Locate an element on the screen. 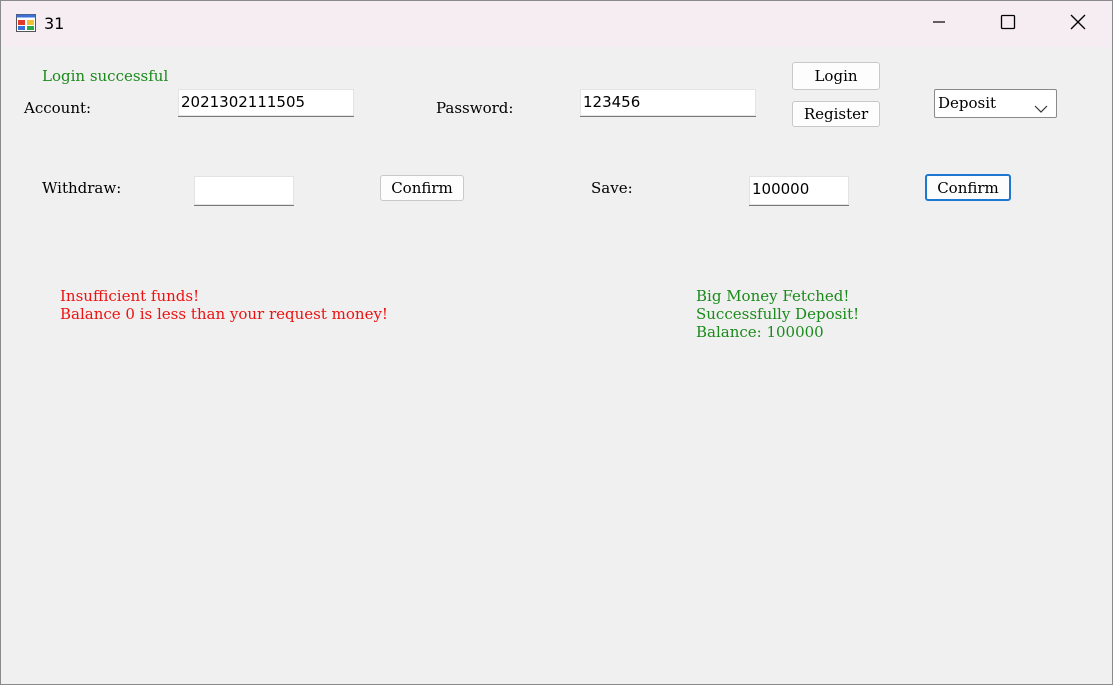 The width and height of the screenshot is (1113, 685). maximize-button is located at coordinates (1008, 24).